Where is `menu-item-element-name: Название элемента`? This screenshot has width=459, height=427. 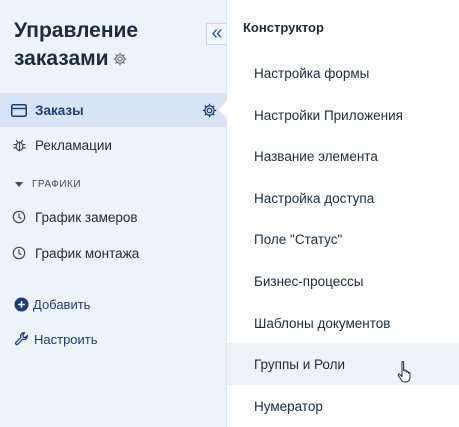
menu-item-element-name: Название элемента is located at coordinates (343, 156).